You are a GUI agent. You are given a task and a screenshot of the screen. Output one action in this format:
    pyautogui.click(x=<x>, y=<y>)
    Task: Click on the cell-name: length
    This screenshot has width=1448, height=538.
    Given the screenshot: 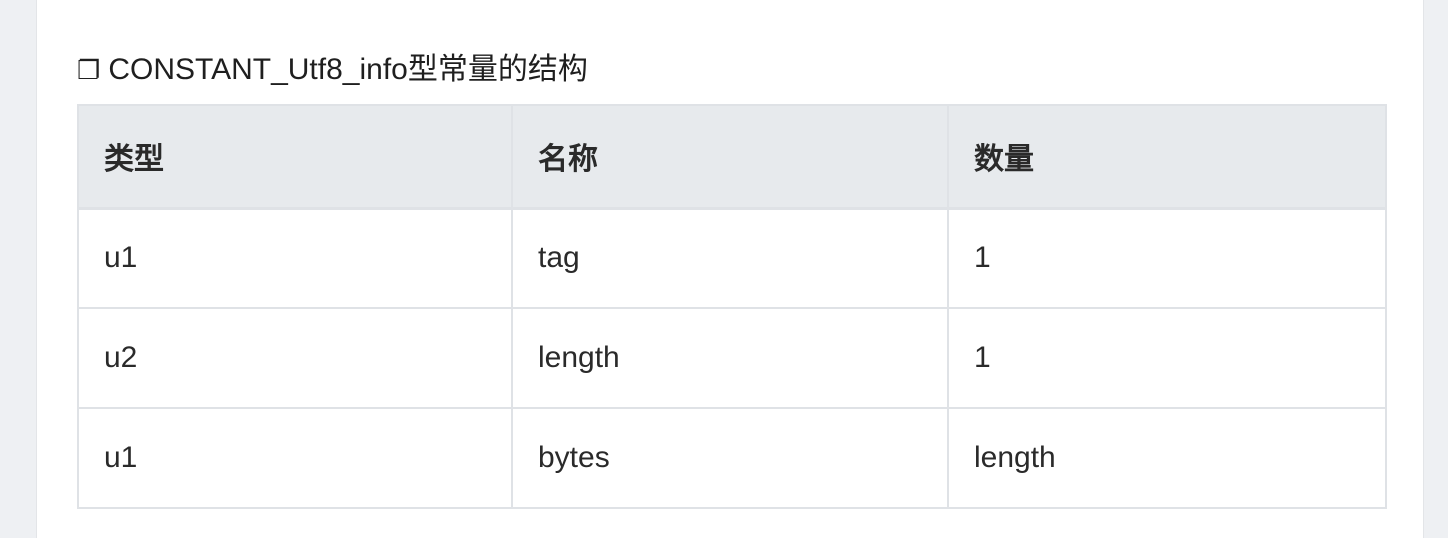 What is the action you would take?
    pyautogui.click(x=730, y=358)
    